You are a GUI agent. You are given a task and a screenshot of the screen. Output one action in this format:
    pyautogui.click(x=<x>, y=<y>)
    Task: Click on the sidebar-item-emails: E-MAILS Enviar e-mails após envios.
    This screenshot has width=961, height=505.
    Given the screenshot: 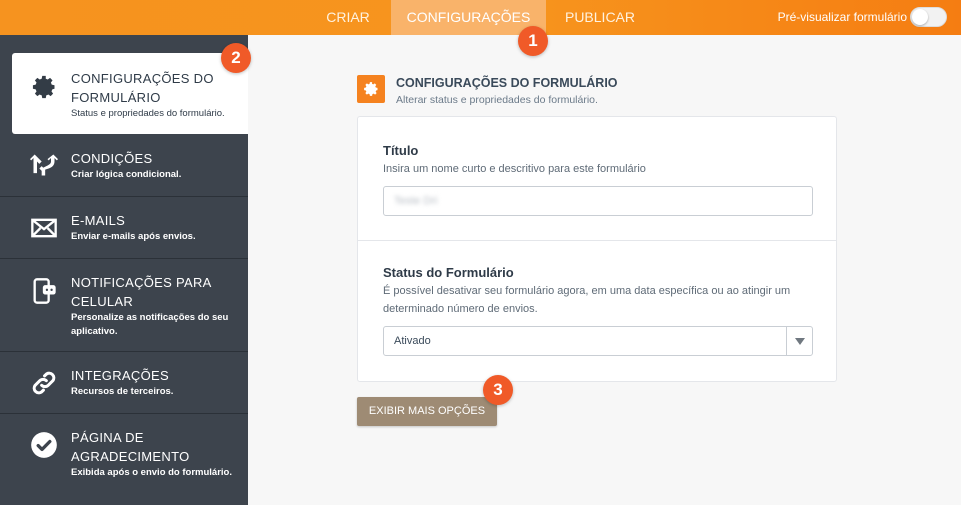 What is the action you would take?
    pyautogui.click(x=124, y=228)
    